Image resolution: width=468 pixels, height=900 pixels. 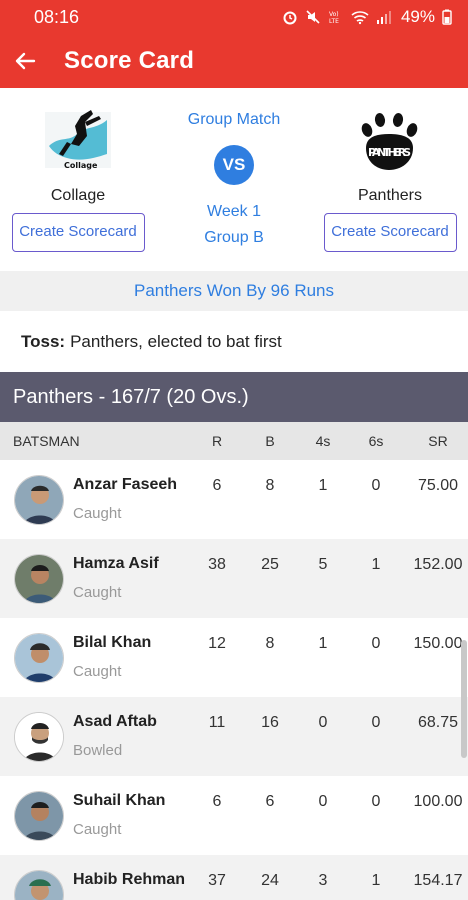 I want to click on player-name: Habib Rehman, so click(x=129, y=879).